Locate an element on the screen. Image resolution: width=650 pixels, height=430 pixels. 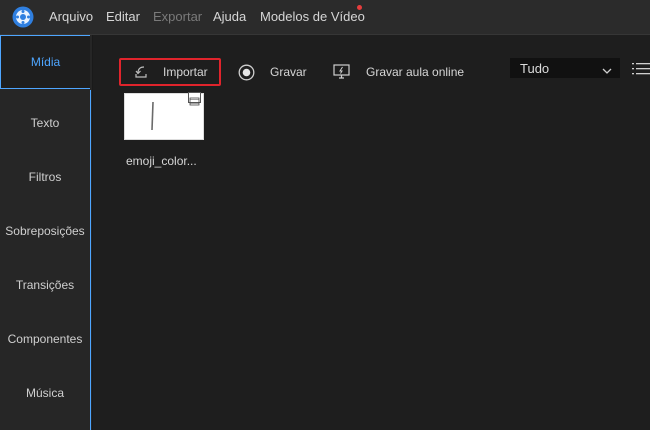
sidebar-item-componentes: Componentes is located at coordinates (45, 339).